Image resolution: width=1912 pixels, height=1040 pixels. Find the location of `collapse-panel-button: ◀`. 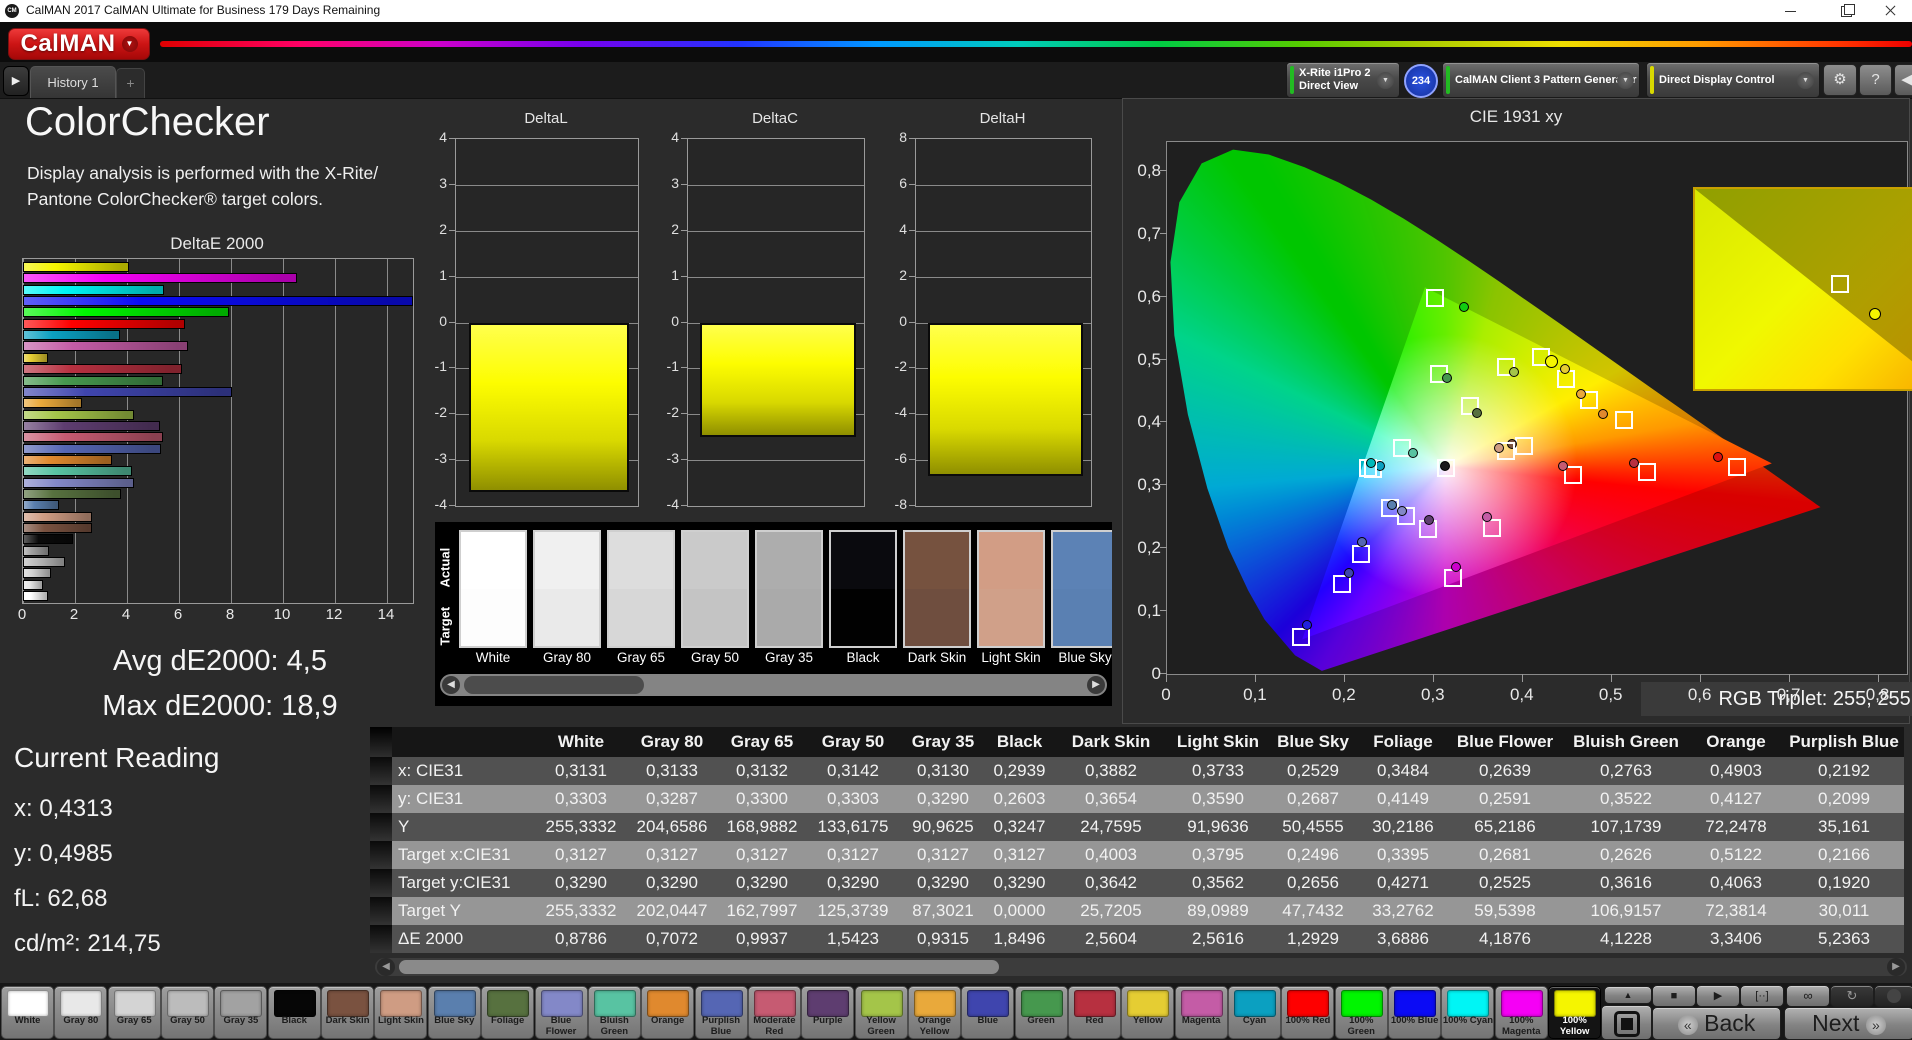

collapse-panel-button: ◀ is located at coordinates (1903, 80).